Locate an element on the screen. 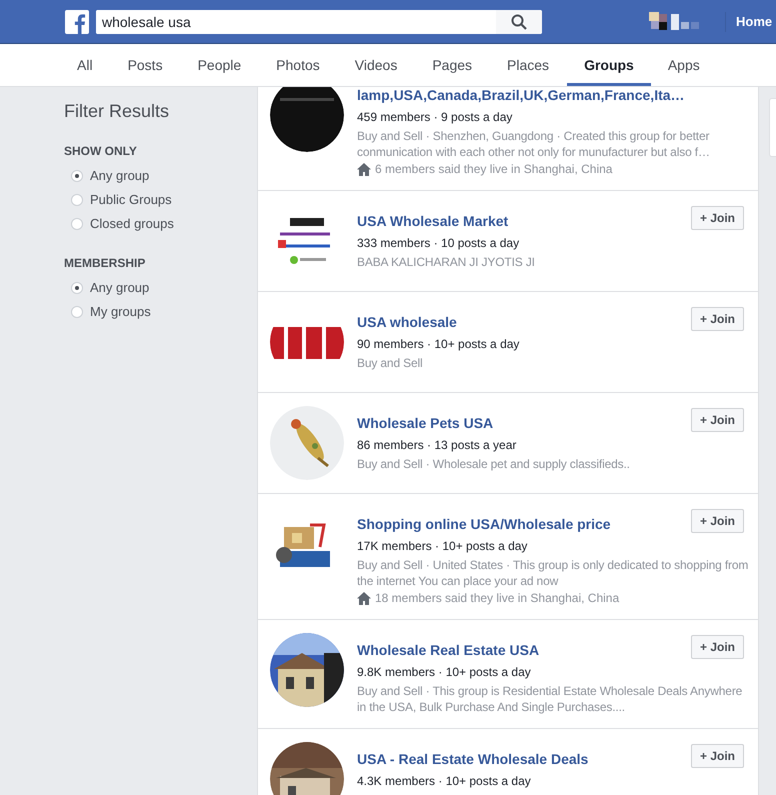 The height and width of the screenshot is (795, 776). group-description: Buy and Sell · United States · This group is only dedicated to shopping from the internet You can place your ad now is located at coordinates (553, 573).